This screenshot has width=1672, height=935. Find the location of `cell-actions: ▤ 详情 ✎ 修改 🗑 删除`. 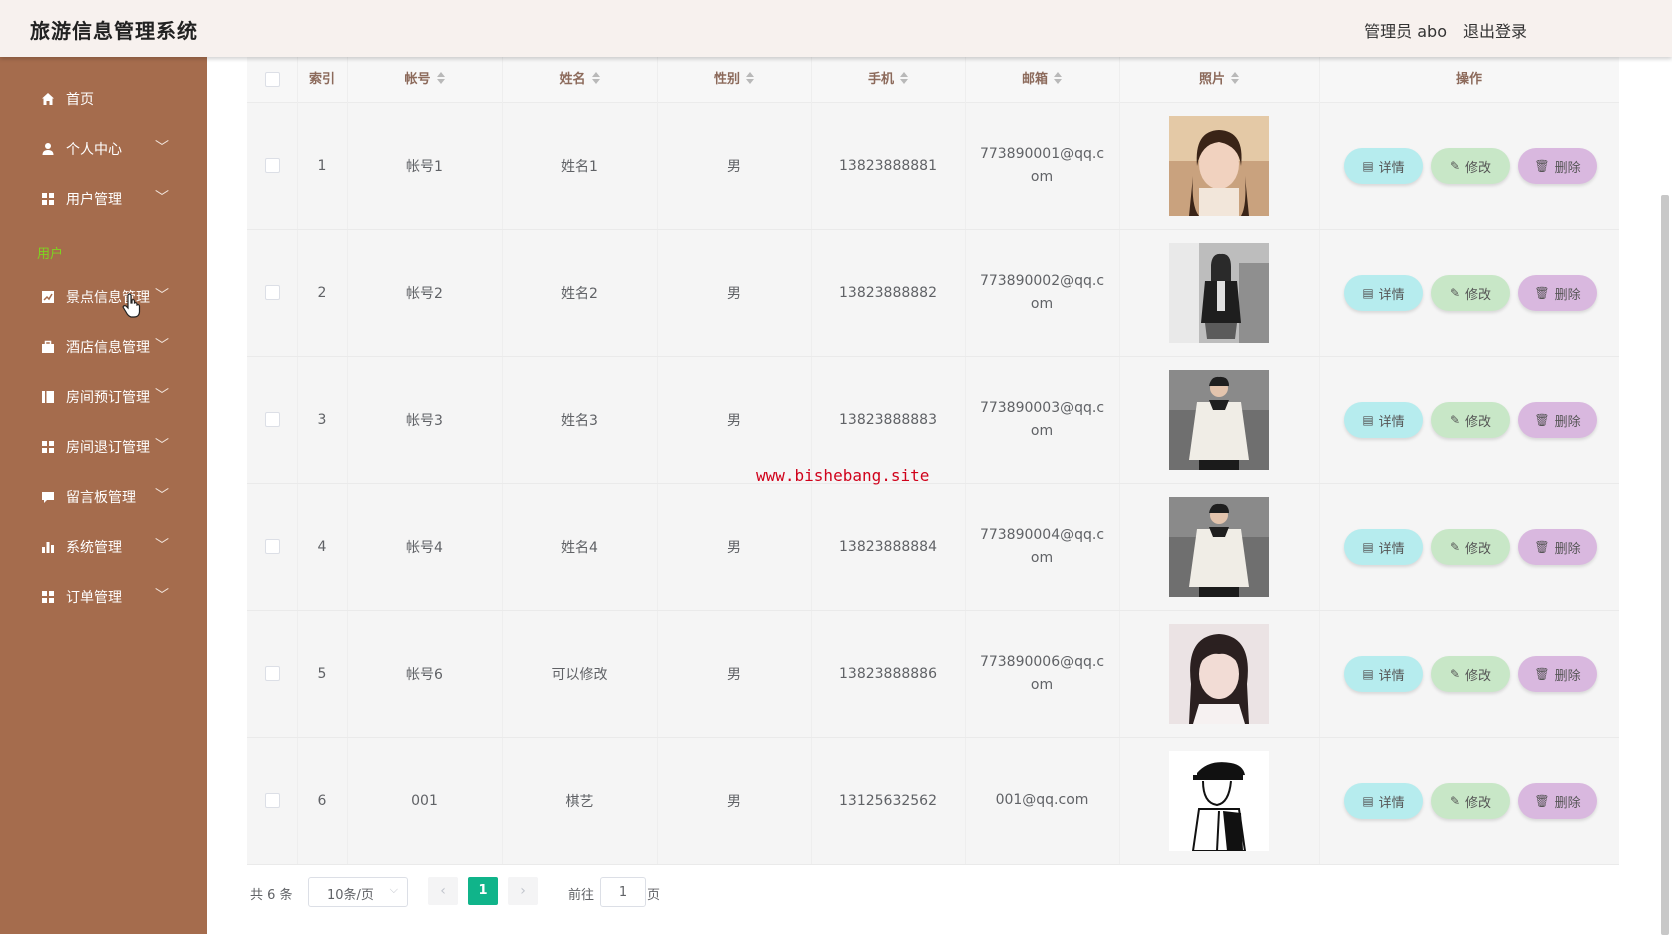

cell-actions: ▤ 详情 ✎ 修改 🗑 删除 is located at coordinates (1469, 419).